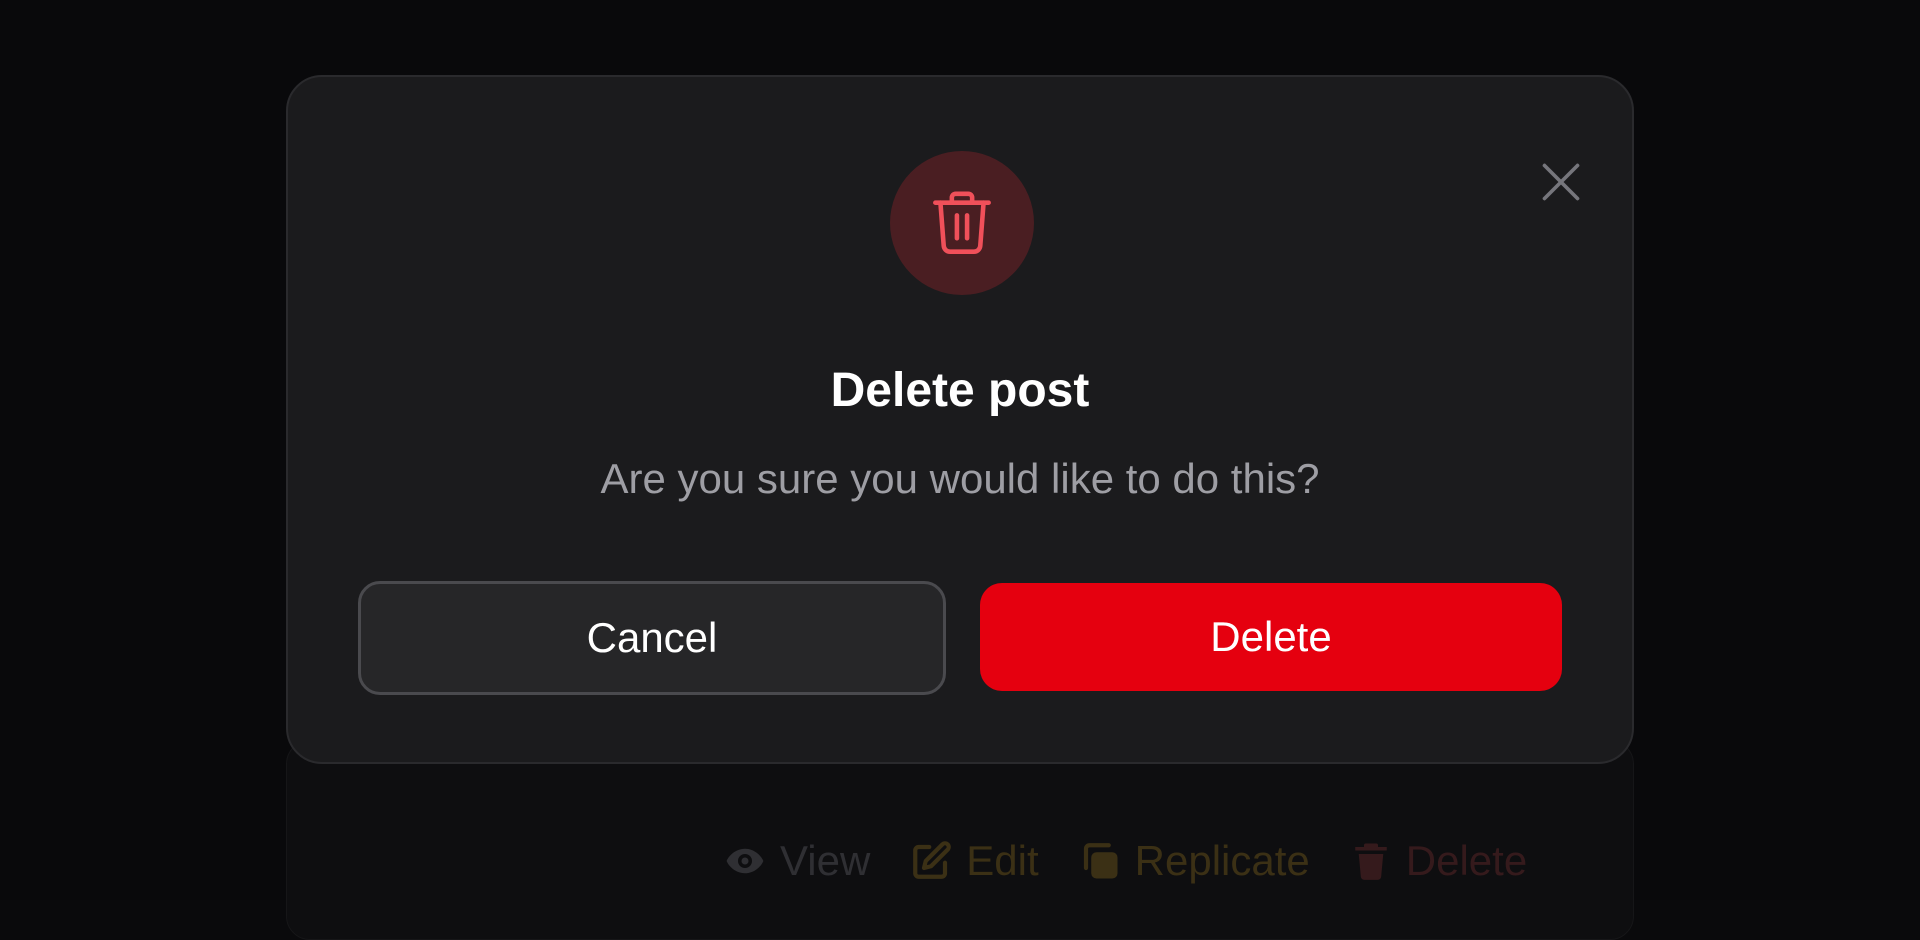 This screenshot has width=1920, height=940. What do you see at coordinates (960, 478) in the screenshot?
I see `dialog-message: Are you sure you would like to do this?` at bounding box center [960, 478].